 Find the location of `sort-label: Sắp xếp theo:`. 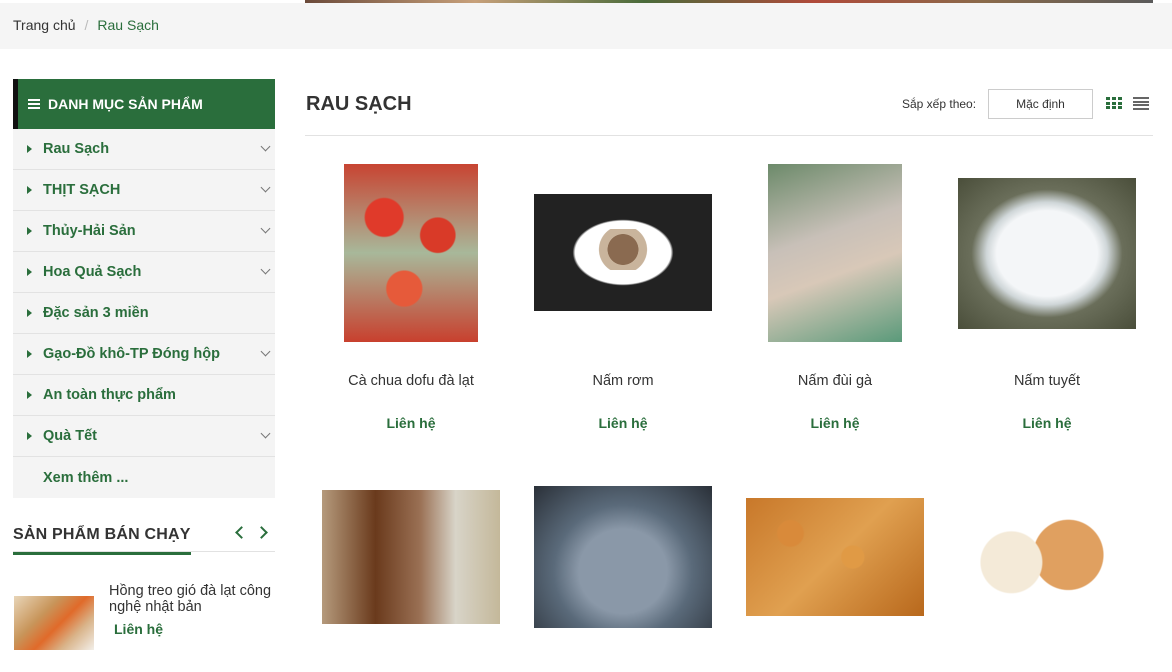

sort-label: Sắp xếp theo: is located at coordinates (939, 104).